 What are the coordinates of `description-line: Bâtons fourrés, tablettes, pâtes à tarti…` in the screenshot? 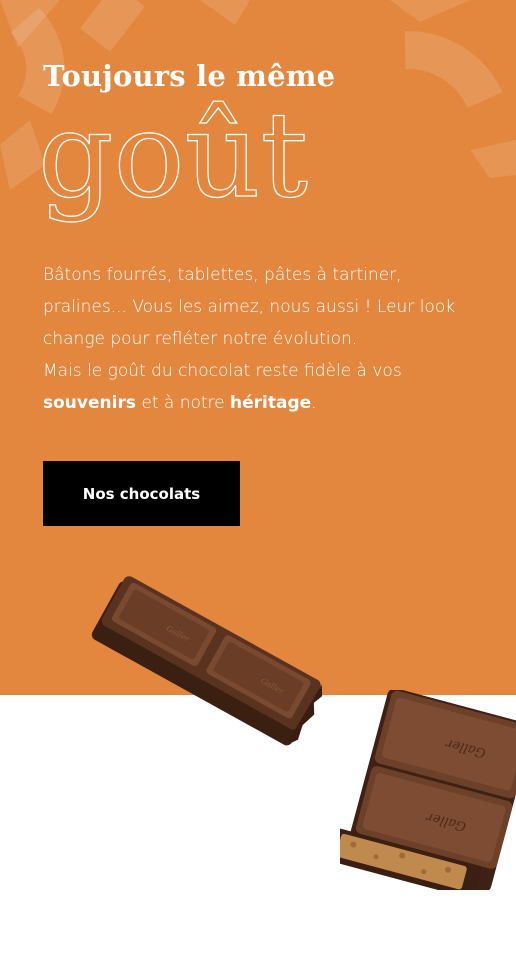 It's located at (222, 275).